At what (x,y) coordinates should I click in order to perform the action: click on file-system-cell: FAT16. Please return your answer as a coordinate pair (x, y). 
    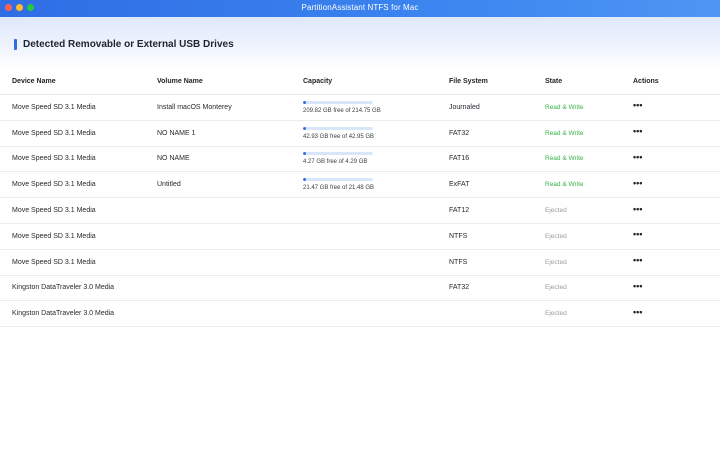
    Looking at the image, I should click on (459, 159).